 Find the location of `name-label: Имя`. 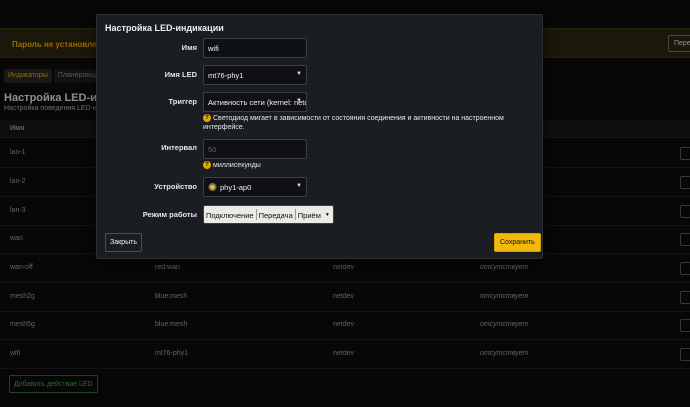

name-label: Имя is located at coordinates (189, 47).